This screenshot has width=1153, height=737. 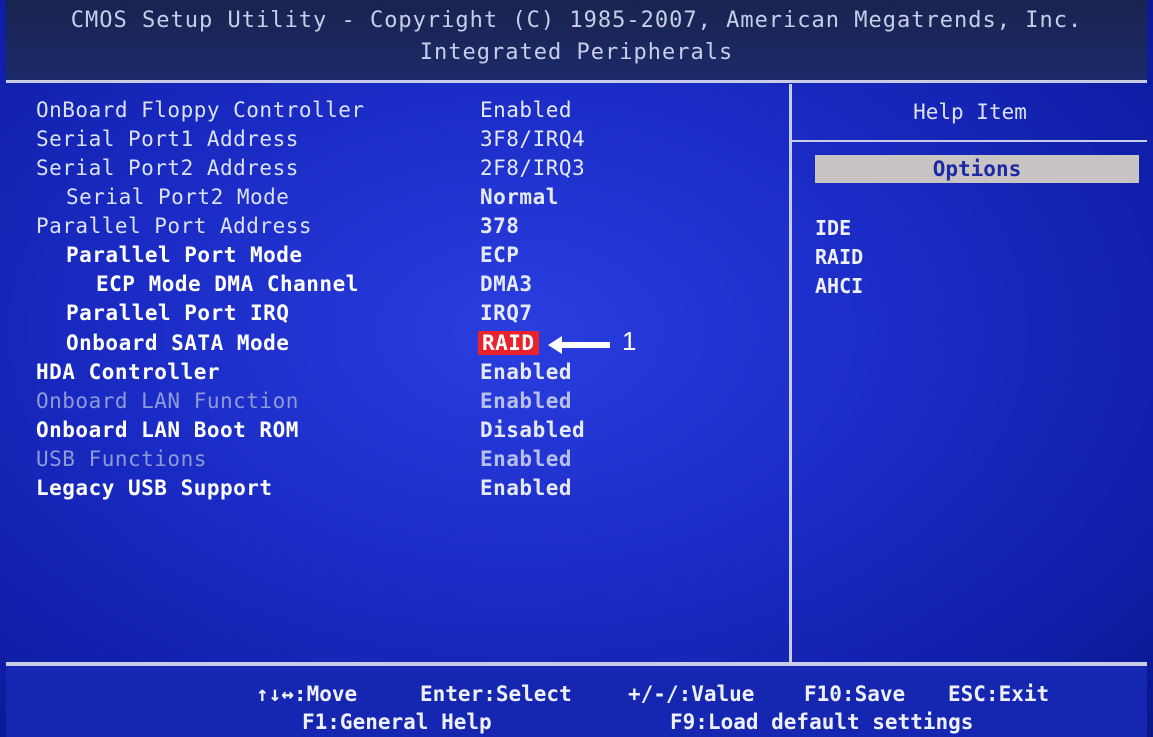 What do you see at coordinates (526, 459) in the screenshot?
I see `setting-value-usb-functions: Enabled` at bounding box center [526, 459].